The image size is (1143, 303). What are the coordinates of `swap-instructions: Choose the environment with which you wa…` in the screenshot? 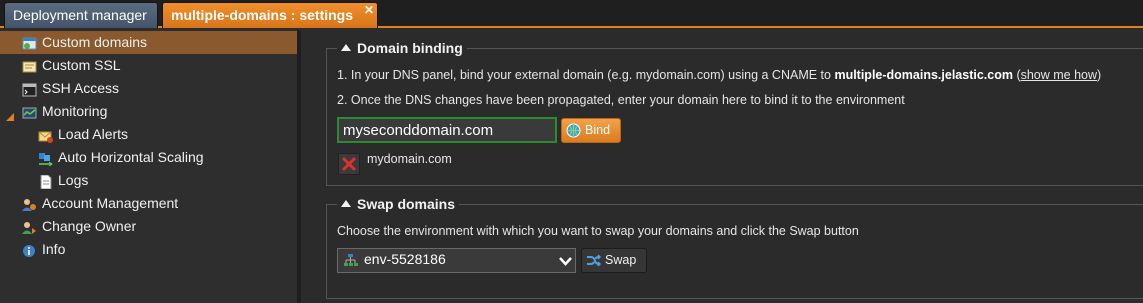 It's located at (598, 231).